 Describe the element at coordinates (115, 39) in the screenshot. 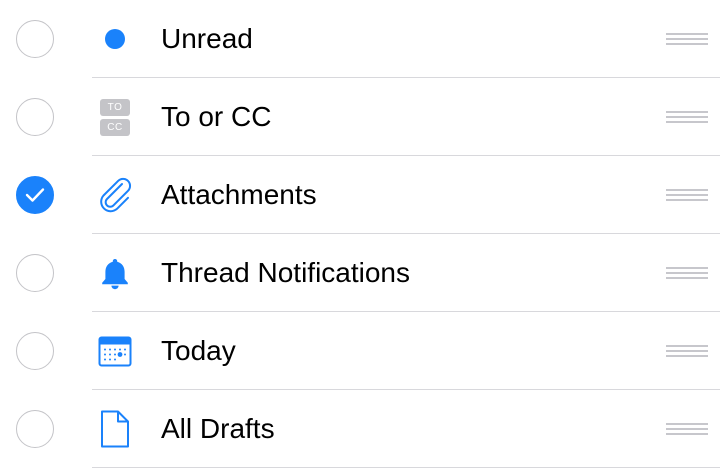

I see `unread-dot-icon` at that location.